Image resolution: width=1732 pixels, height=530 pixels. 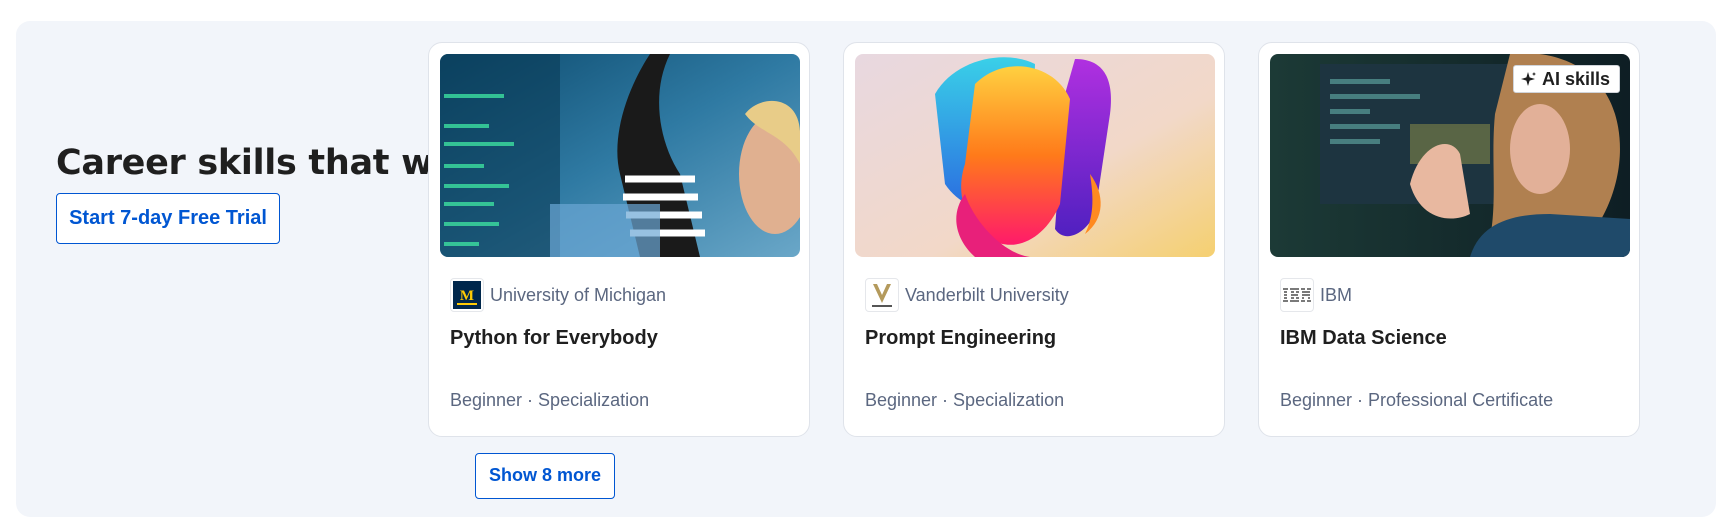 I want to click on partner-row: Vanderbilt University, so click(x=967, y=295).